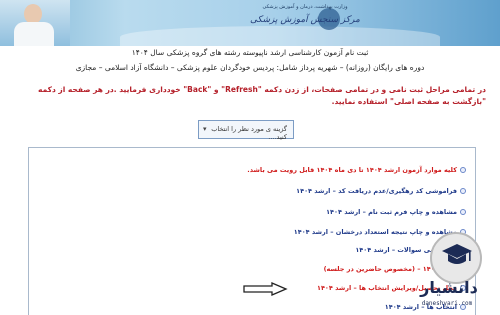 The width and height of the screenshot is (500, 315). What do you see at coordinates (305, 7) in the screenshot?
I see `ministry-line: وزارت بهداشت، درمان و آموزش پزشکی` at bounding box center [305, 7].